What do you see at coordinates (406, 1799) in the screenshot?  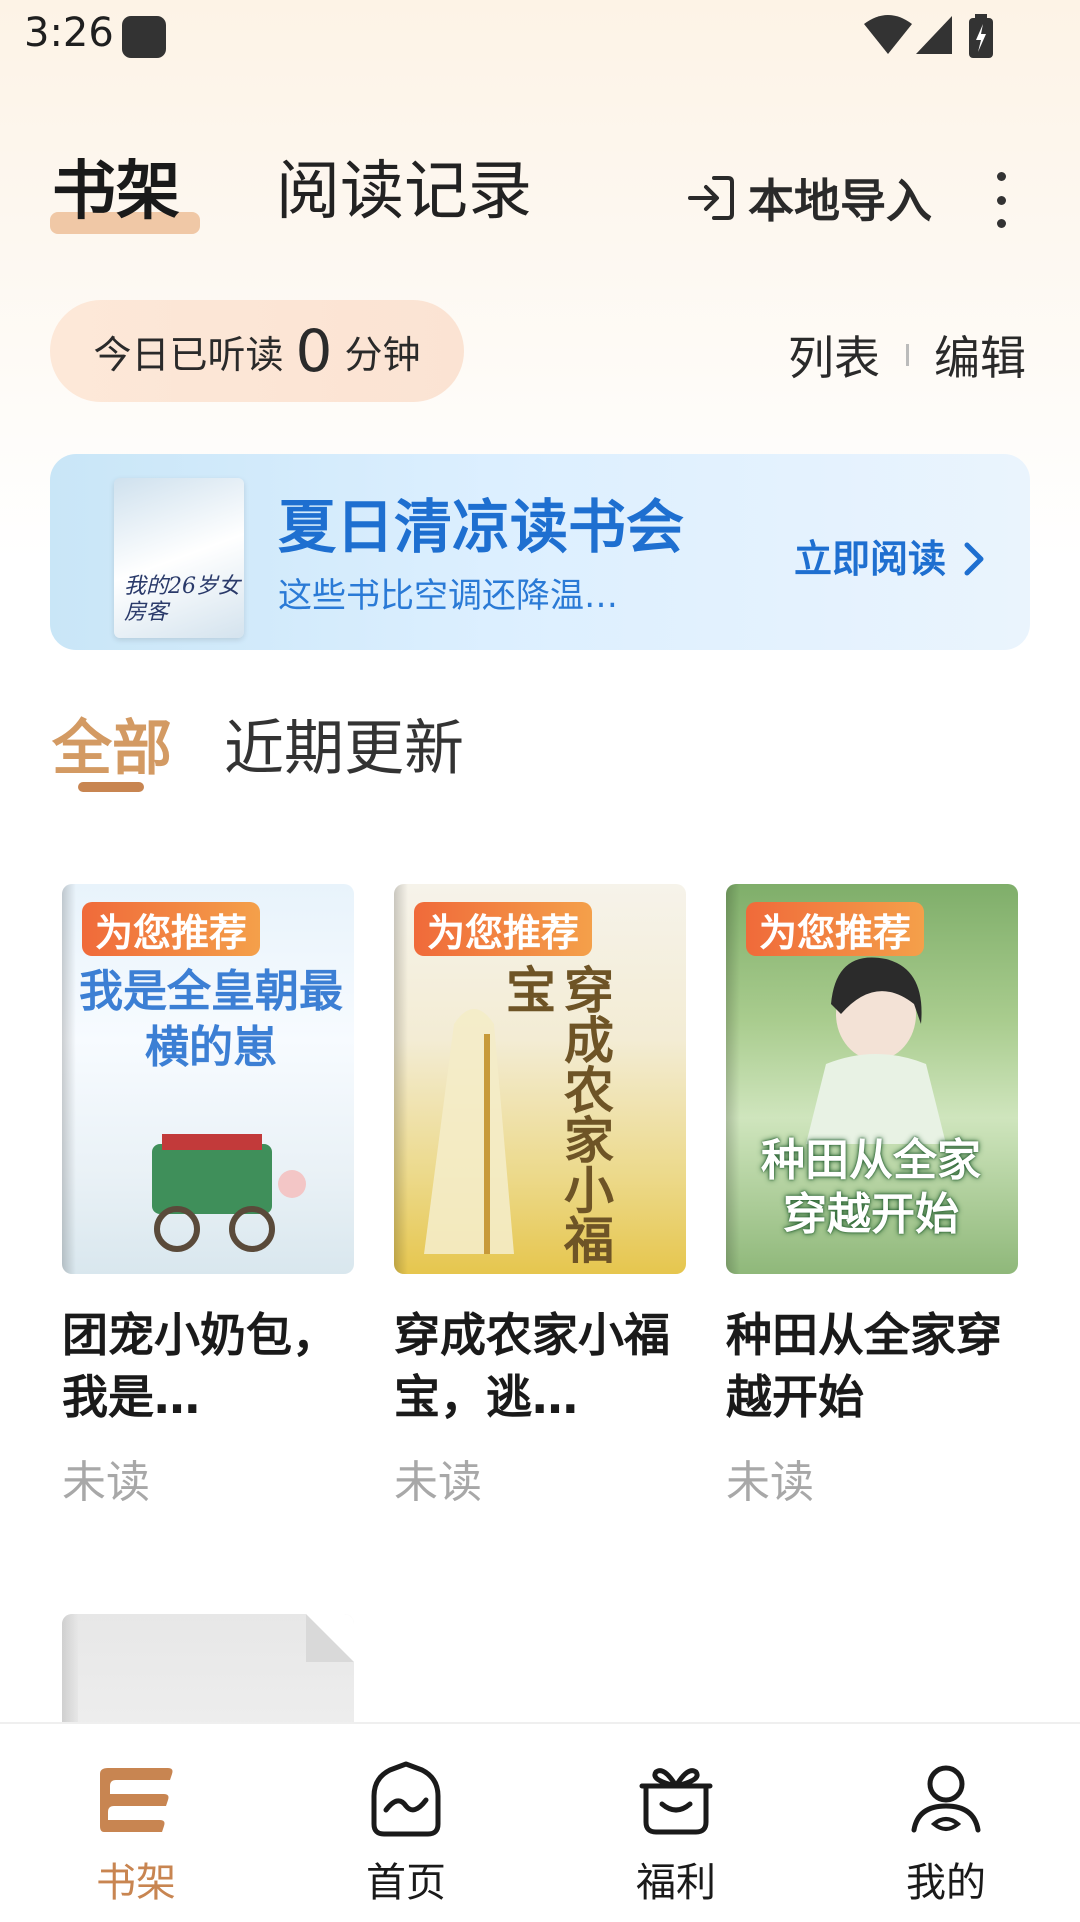 I see `home-icon` at bounding box center [406, 1799].